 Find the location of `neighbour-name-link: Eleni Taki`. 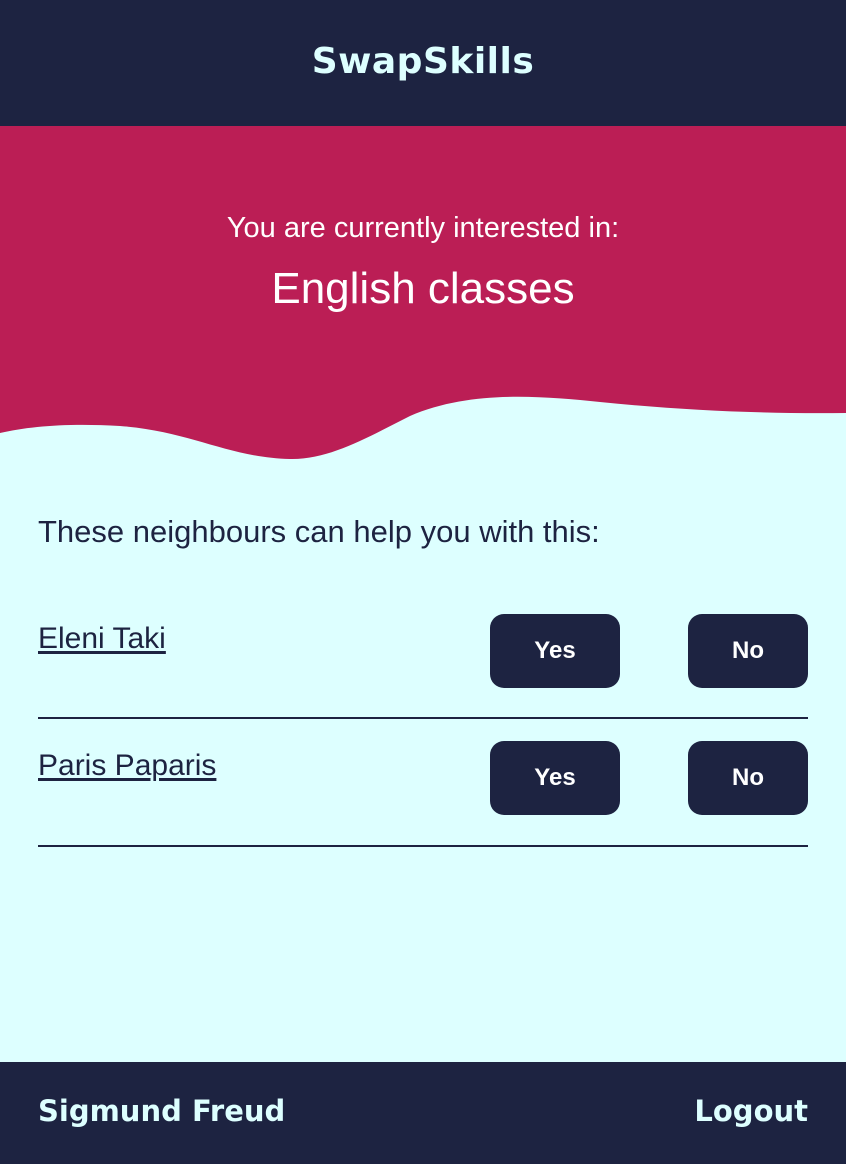

neighbour-name-link: Eleni Taki is located at coordinates (102, 639).